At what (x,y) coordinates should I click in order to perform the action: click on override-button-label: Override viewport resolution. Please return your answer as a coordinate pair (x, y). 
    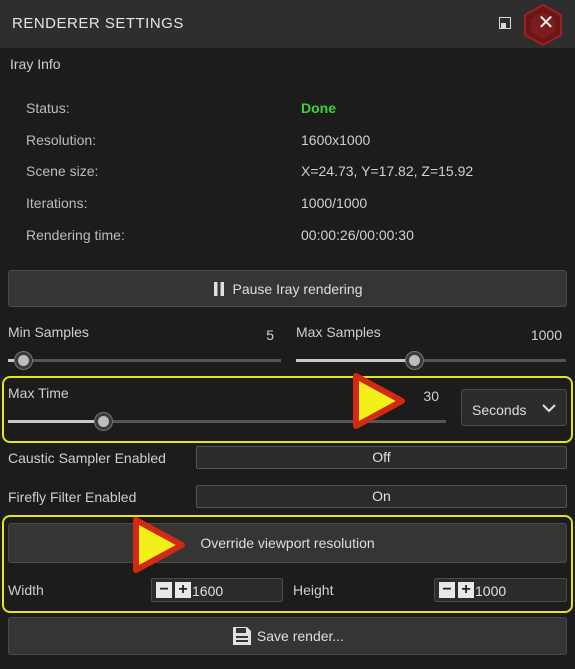
    Looking at the image, I should click on (287, 543).